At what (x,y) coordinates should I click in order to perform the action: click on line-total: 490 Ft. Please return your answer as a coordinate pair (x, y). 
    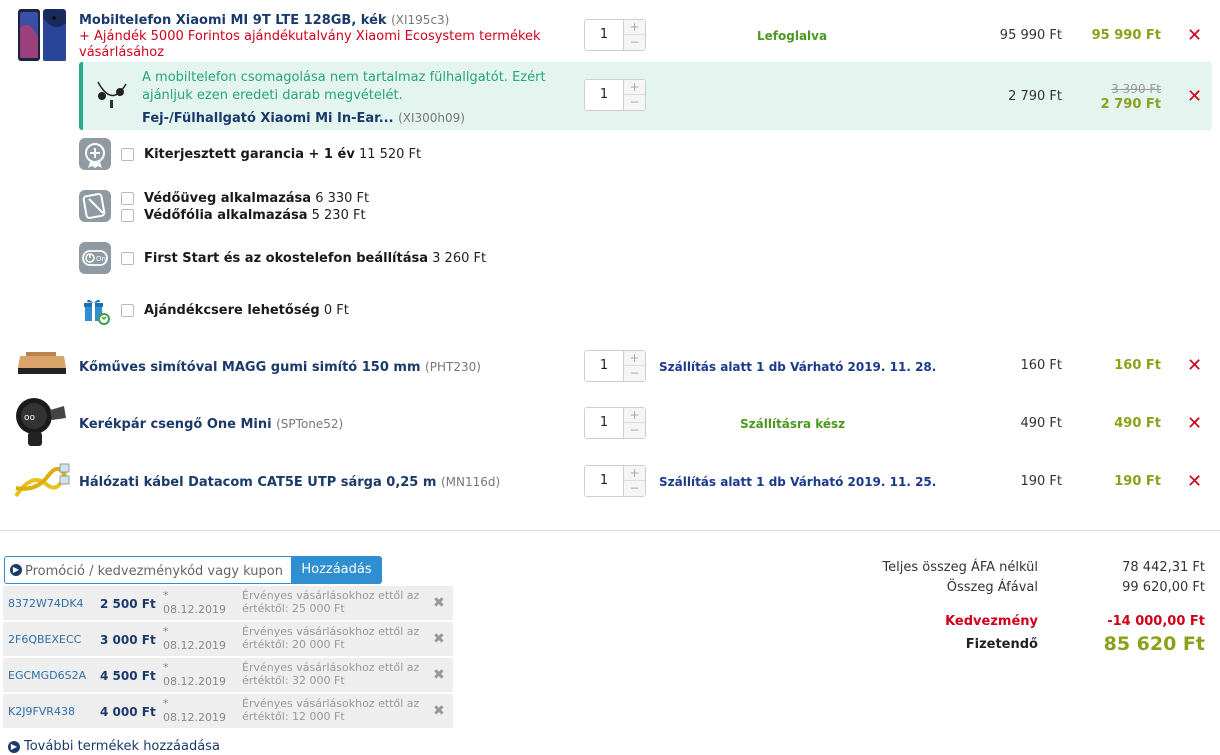
    Looking at the image, I should click on (1137, 423).